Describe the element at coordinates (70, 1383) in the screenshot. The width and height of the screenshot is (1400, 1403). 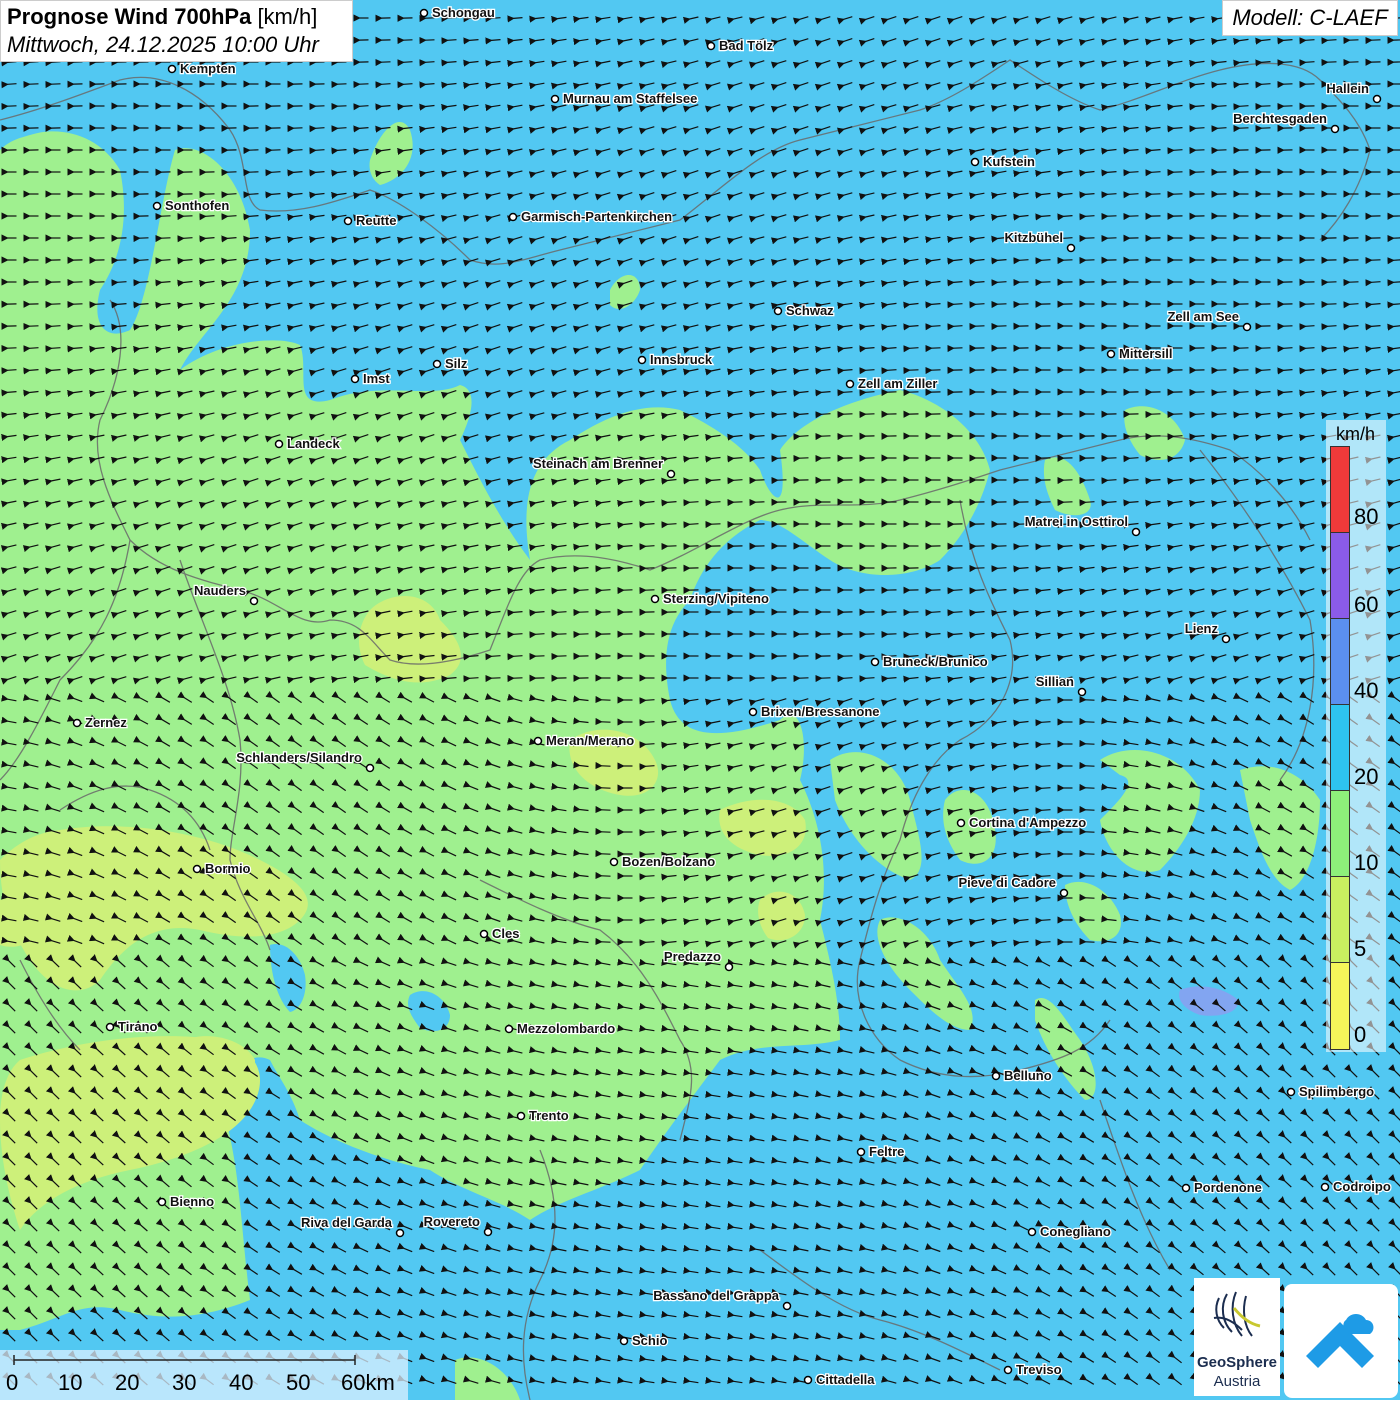
I see `scale-label-10: 10` at that location.